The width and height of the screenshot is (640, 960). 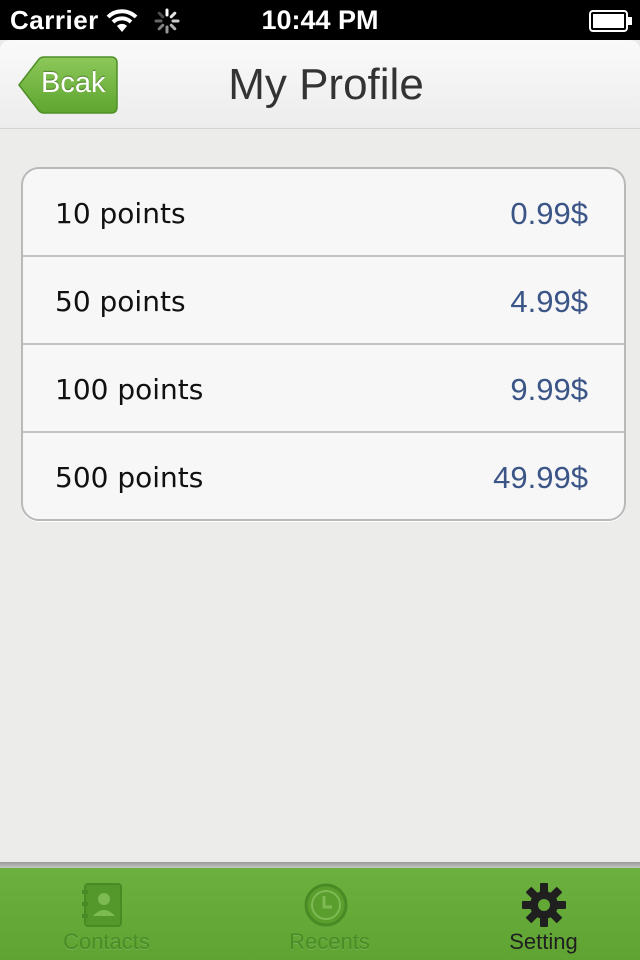 What do you see at coordinates (540, 477) in the screenshot?
I see `price-label: 49.99$` at bounding box center [540, 477].